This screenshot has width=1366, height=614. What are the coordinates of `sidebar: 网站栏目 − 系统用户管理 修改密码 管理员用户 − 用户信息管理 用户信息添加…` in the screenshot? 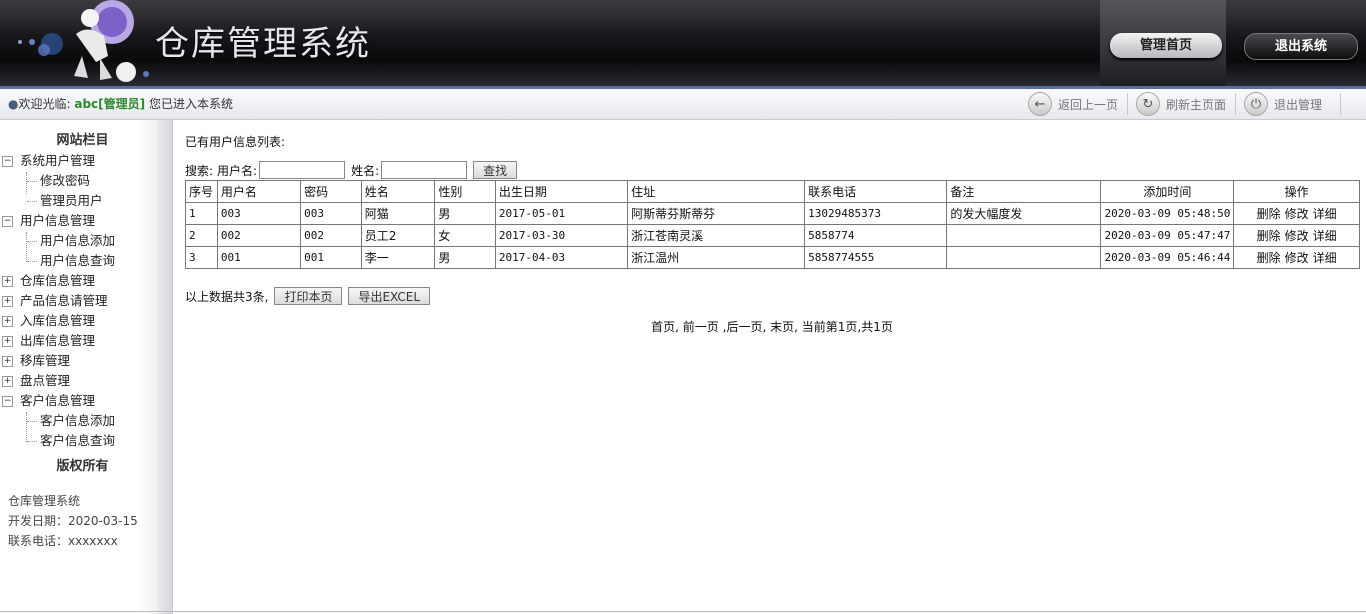 It's located at (86, 367).